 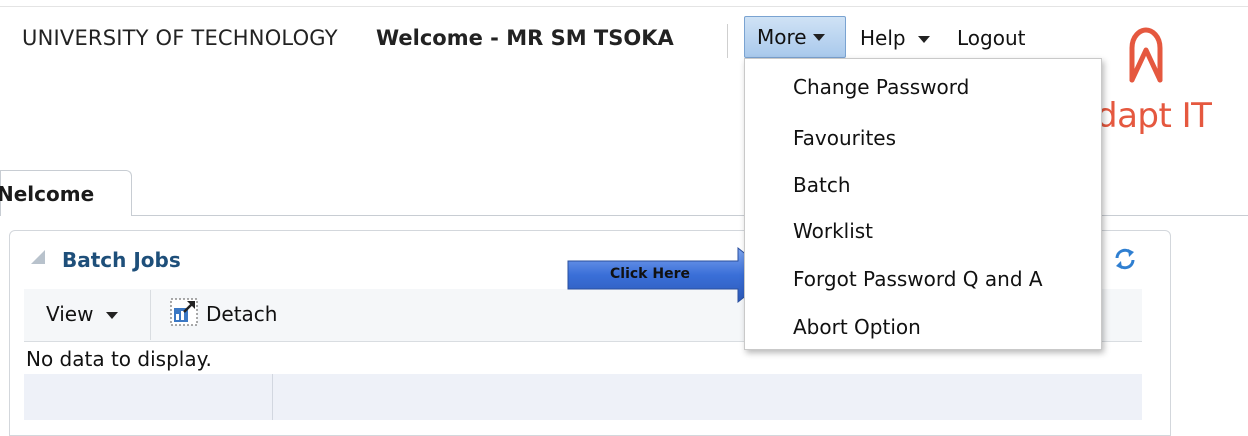 I want to click on refresh-icon, so click(x=1125, y=259).